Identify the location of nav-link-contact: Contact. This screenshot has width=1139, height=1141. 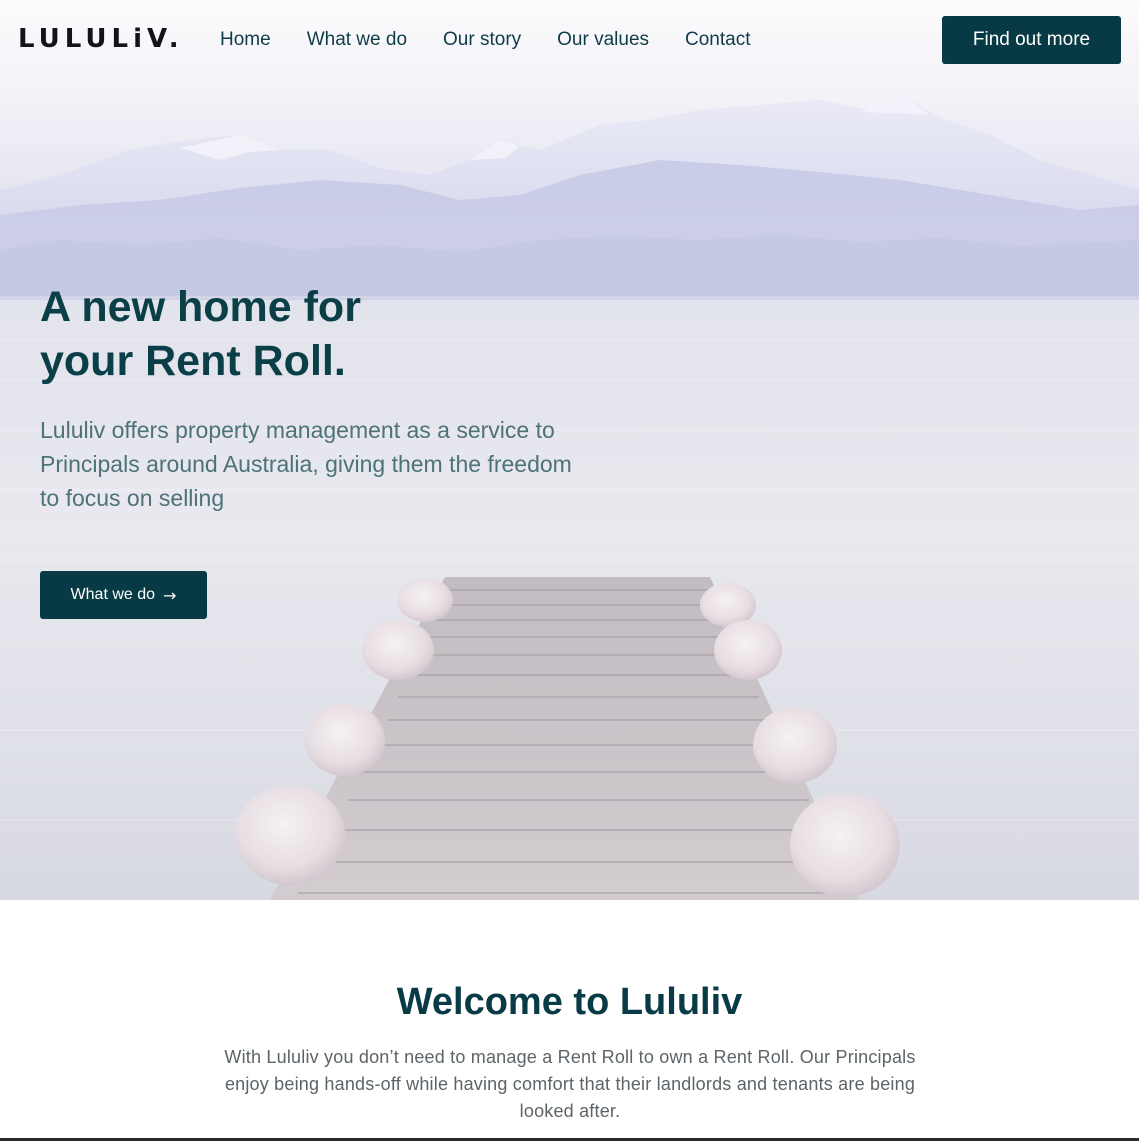
(717, 40).